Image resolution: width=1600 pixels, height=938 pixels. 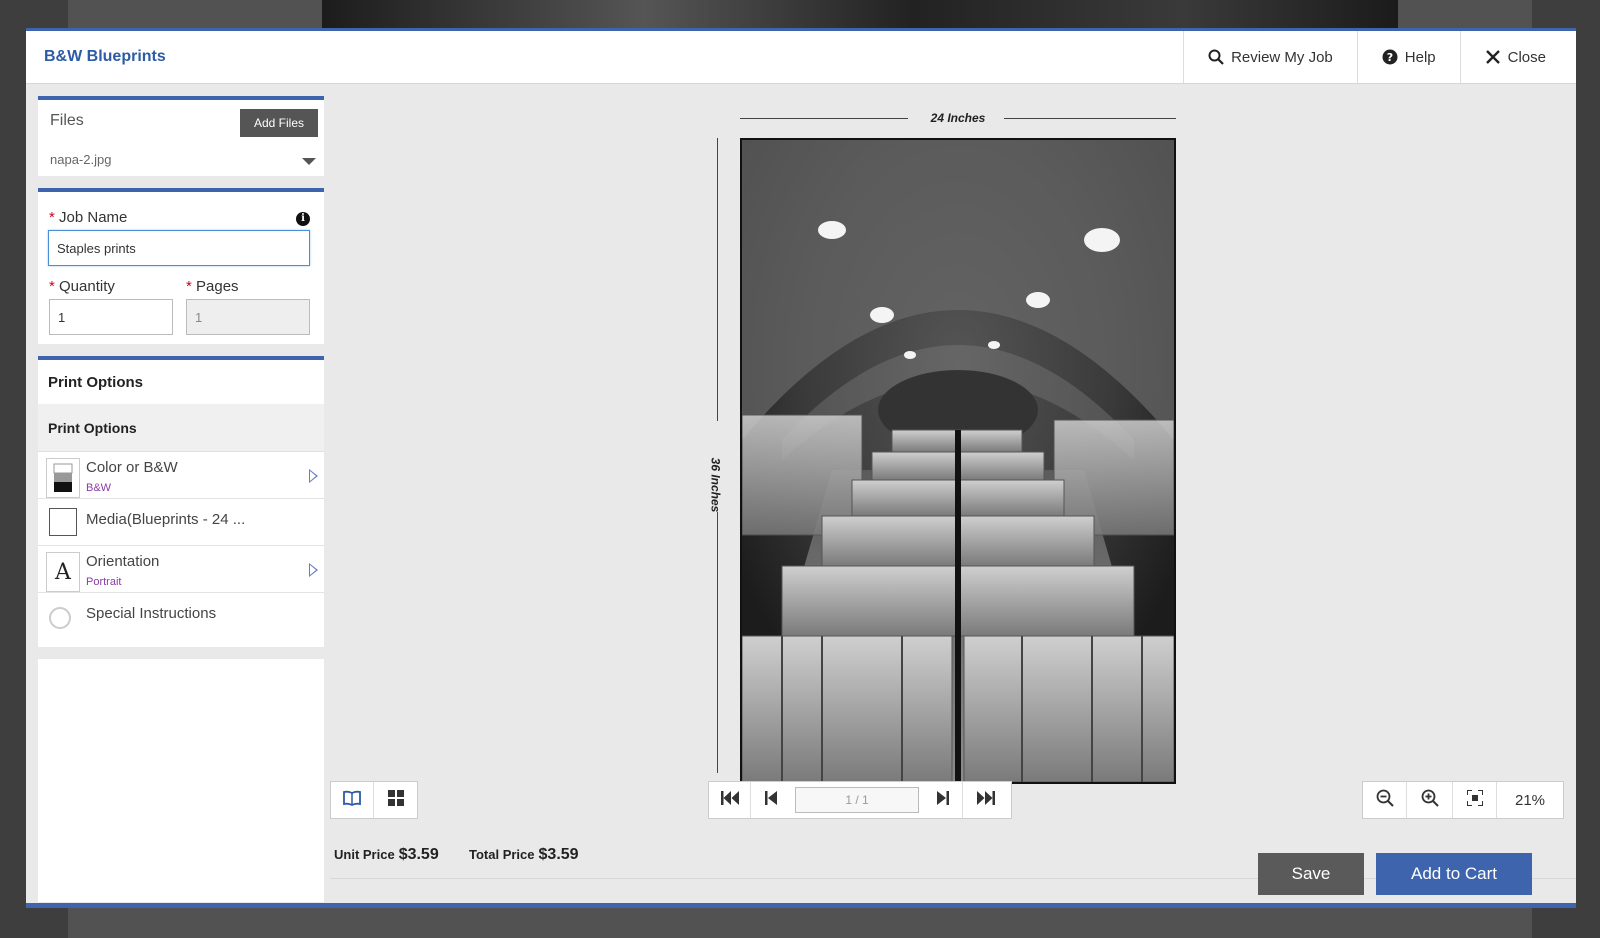 I want to click on pagination-toolbar: 1 / 1, so click(x=860, y=800).